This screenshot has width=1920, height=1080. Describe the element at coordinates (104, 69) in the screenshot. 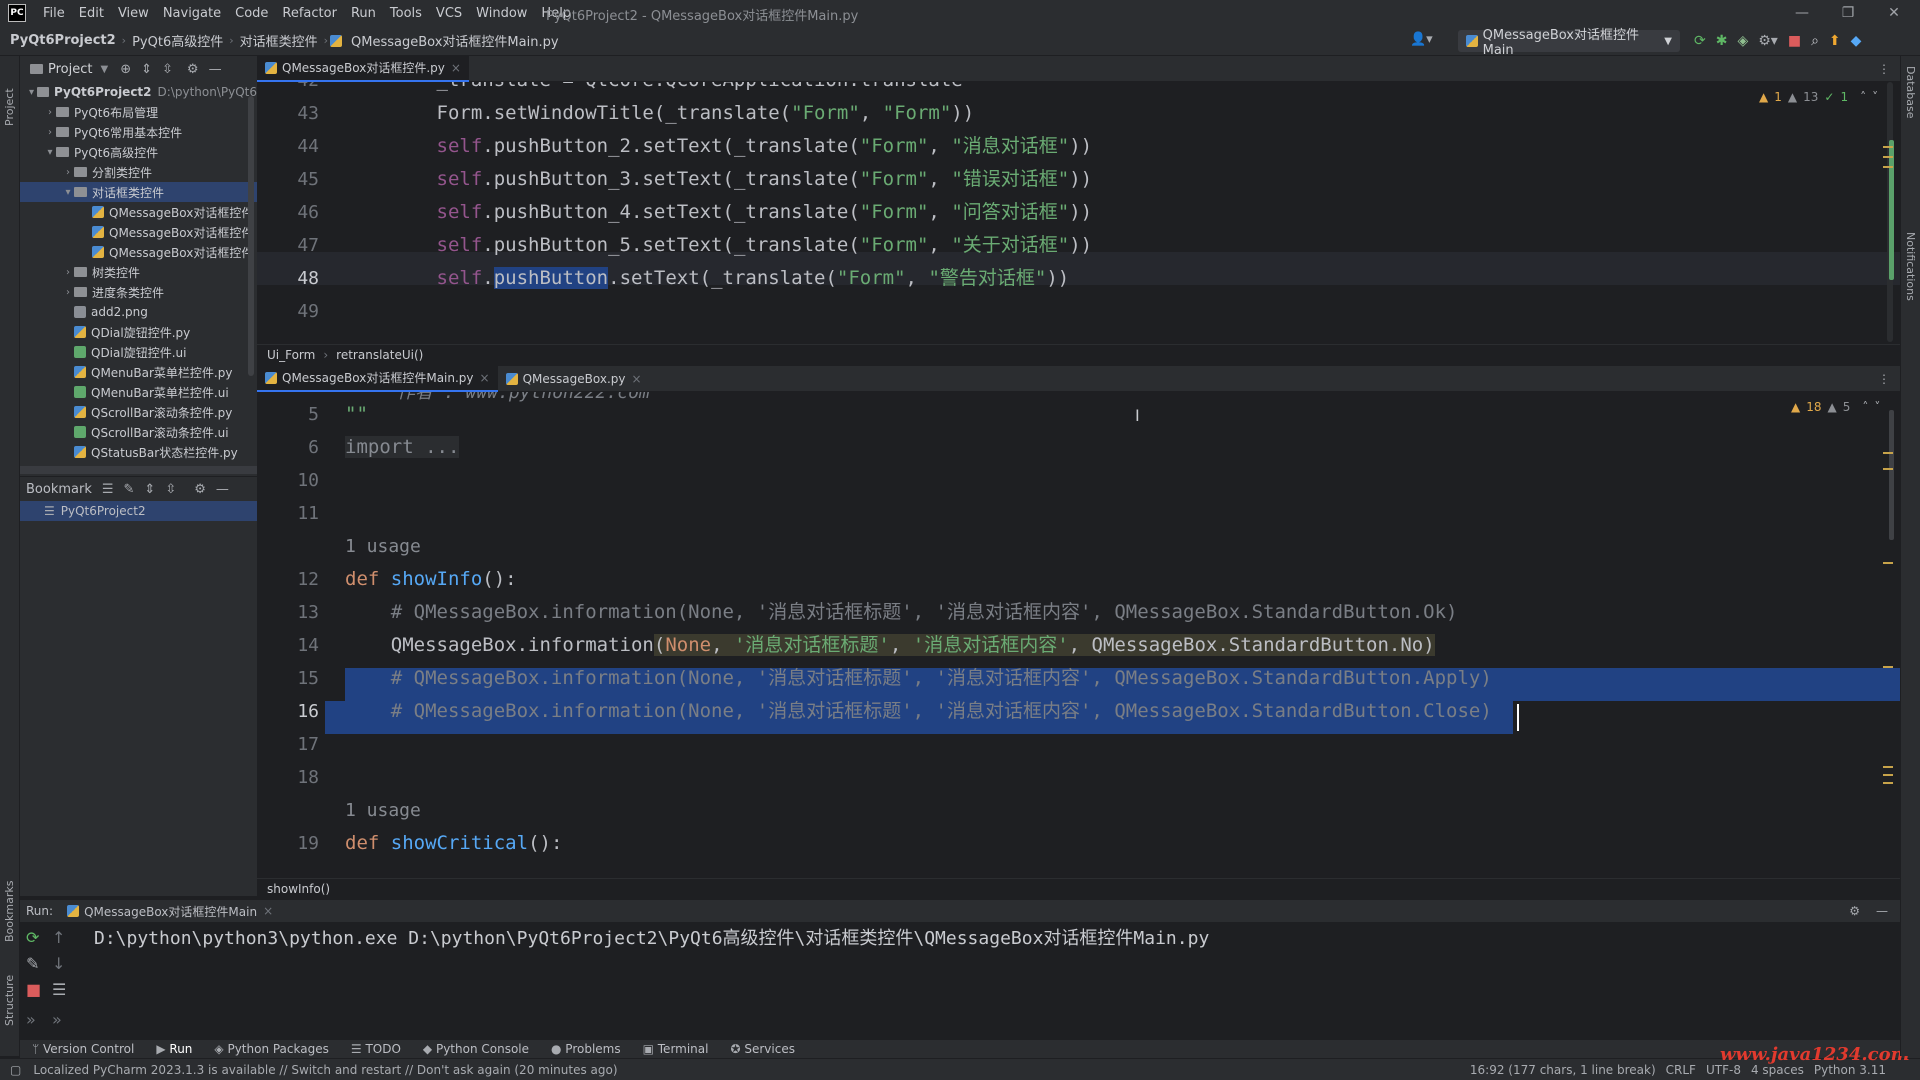

I see `chevron-down-icon: ▼` at that location.